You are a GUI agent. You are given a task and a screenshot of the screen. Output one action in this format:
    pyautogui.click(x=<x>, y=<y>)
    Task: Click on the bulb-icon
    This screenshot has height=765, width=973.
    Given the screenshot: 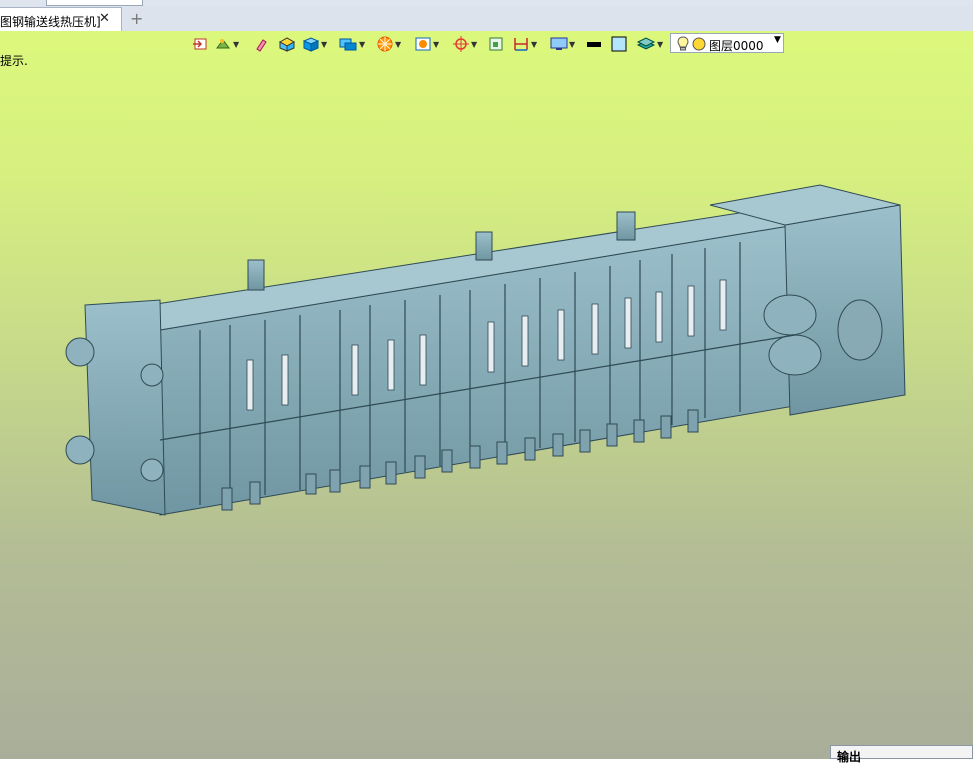 What is the action you would take?
    pyautogui.click(x=683, y=44)
    